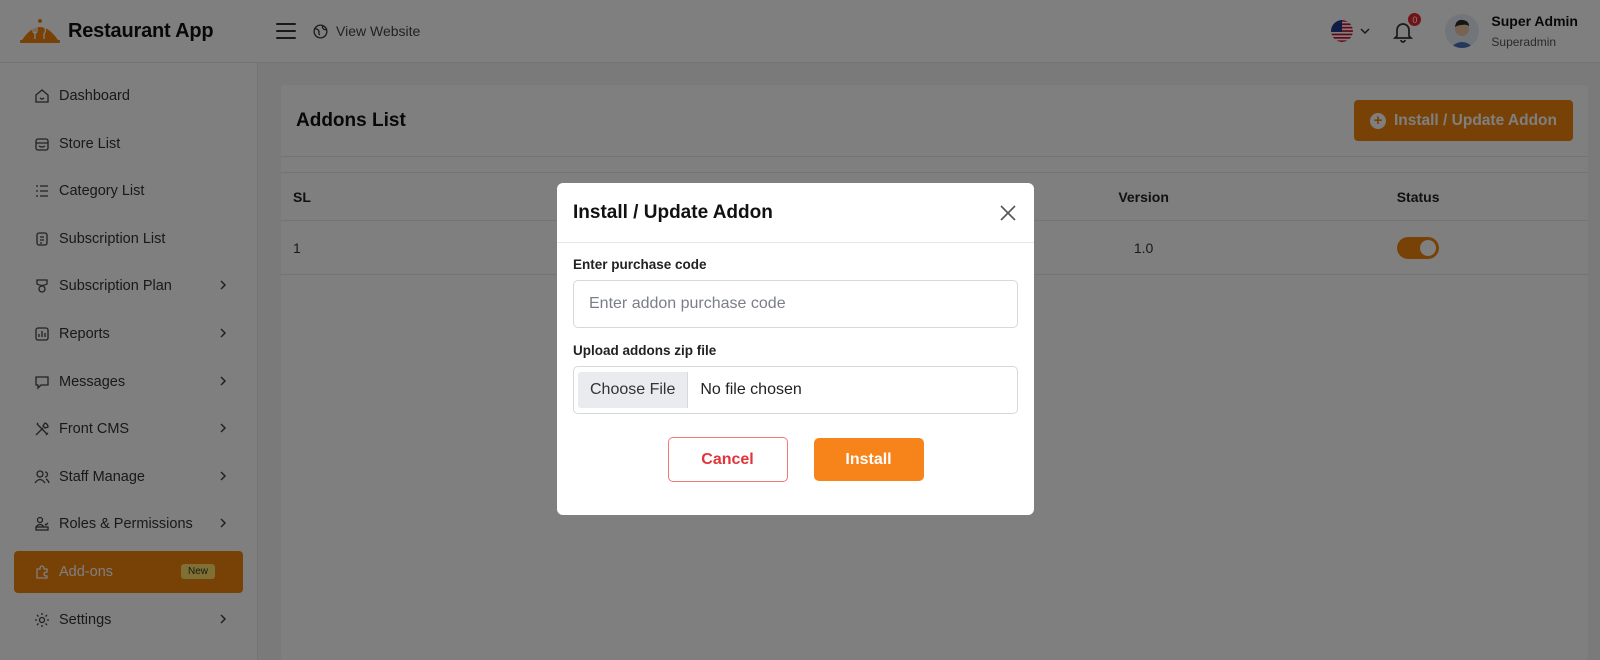  Describe the element at coordinates (633, 390) in the screenshot. I see `choose-file-button: Choose File` at that location.